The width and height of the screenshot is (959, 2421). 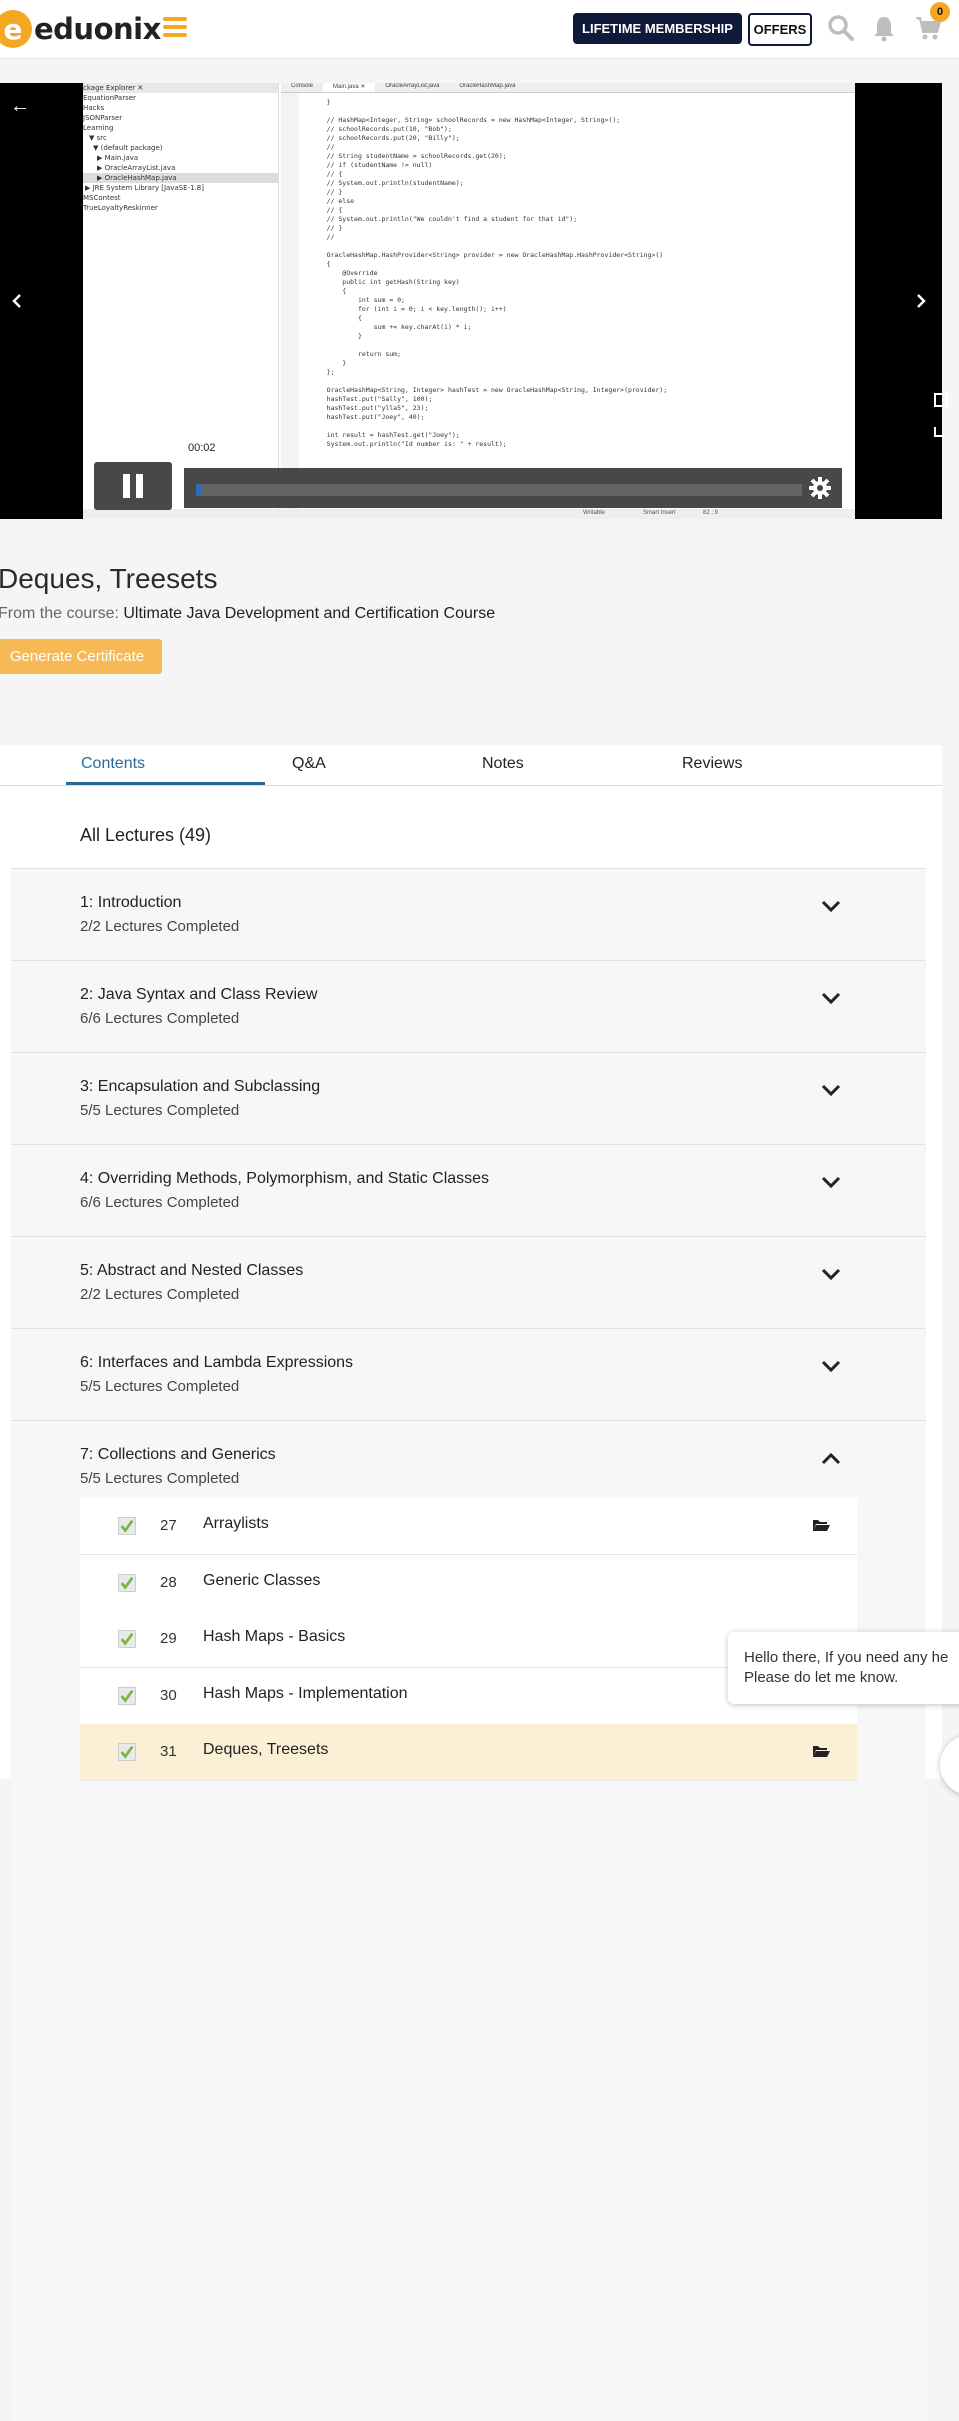 I want to click on ide-statusbar: Writable Smart Insert 82 : 9, so click(x=469, y=514).